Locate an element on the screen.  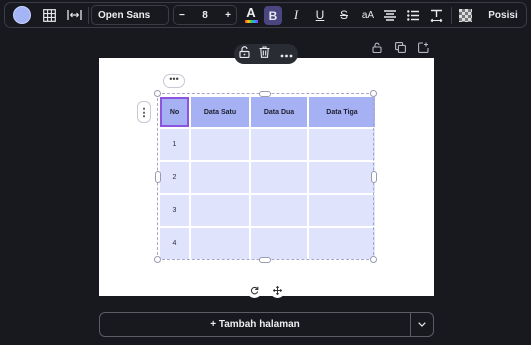
element-floating-toolbar is located at coordinates (266, 54).